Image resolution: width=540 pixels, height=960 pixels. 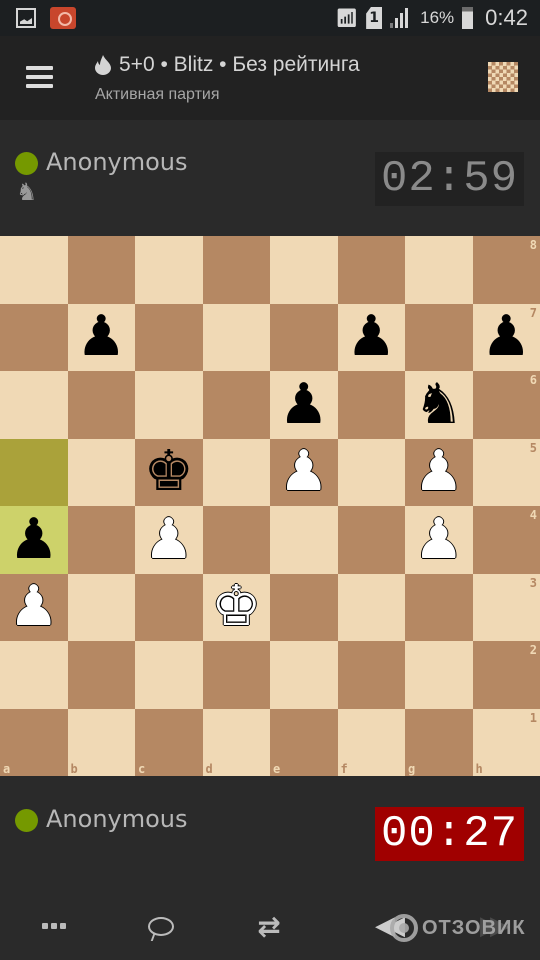 I want to click on square-a6, so click(x=34, y=405).